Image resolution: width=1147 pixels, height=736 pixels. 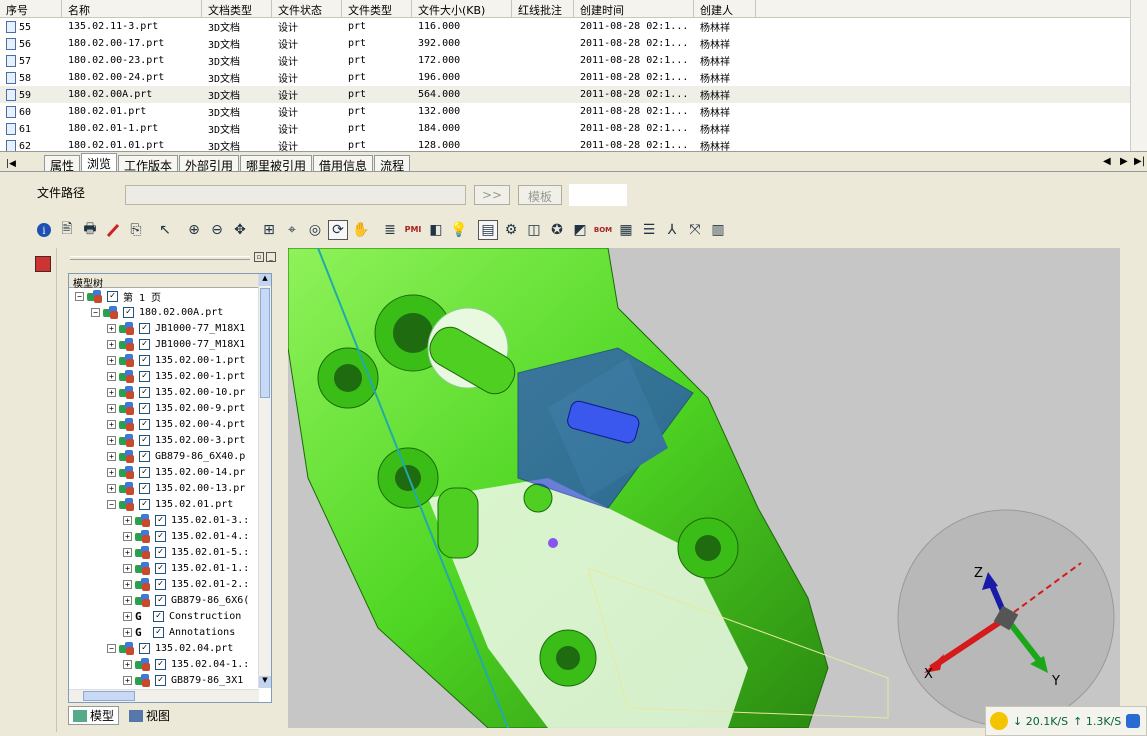 I want to click on light-bulb-icon: 💡, so click(x=459, y=230).